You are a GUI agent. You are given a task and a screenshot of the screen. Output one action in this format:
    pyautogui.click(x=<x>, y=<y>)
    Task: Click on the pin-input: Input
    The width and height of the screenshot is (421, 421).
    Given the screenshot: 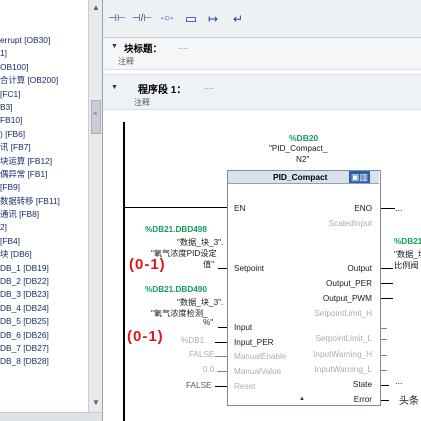 What is the action you would take?
    pyautogui.click(x=243, y=327)
    